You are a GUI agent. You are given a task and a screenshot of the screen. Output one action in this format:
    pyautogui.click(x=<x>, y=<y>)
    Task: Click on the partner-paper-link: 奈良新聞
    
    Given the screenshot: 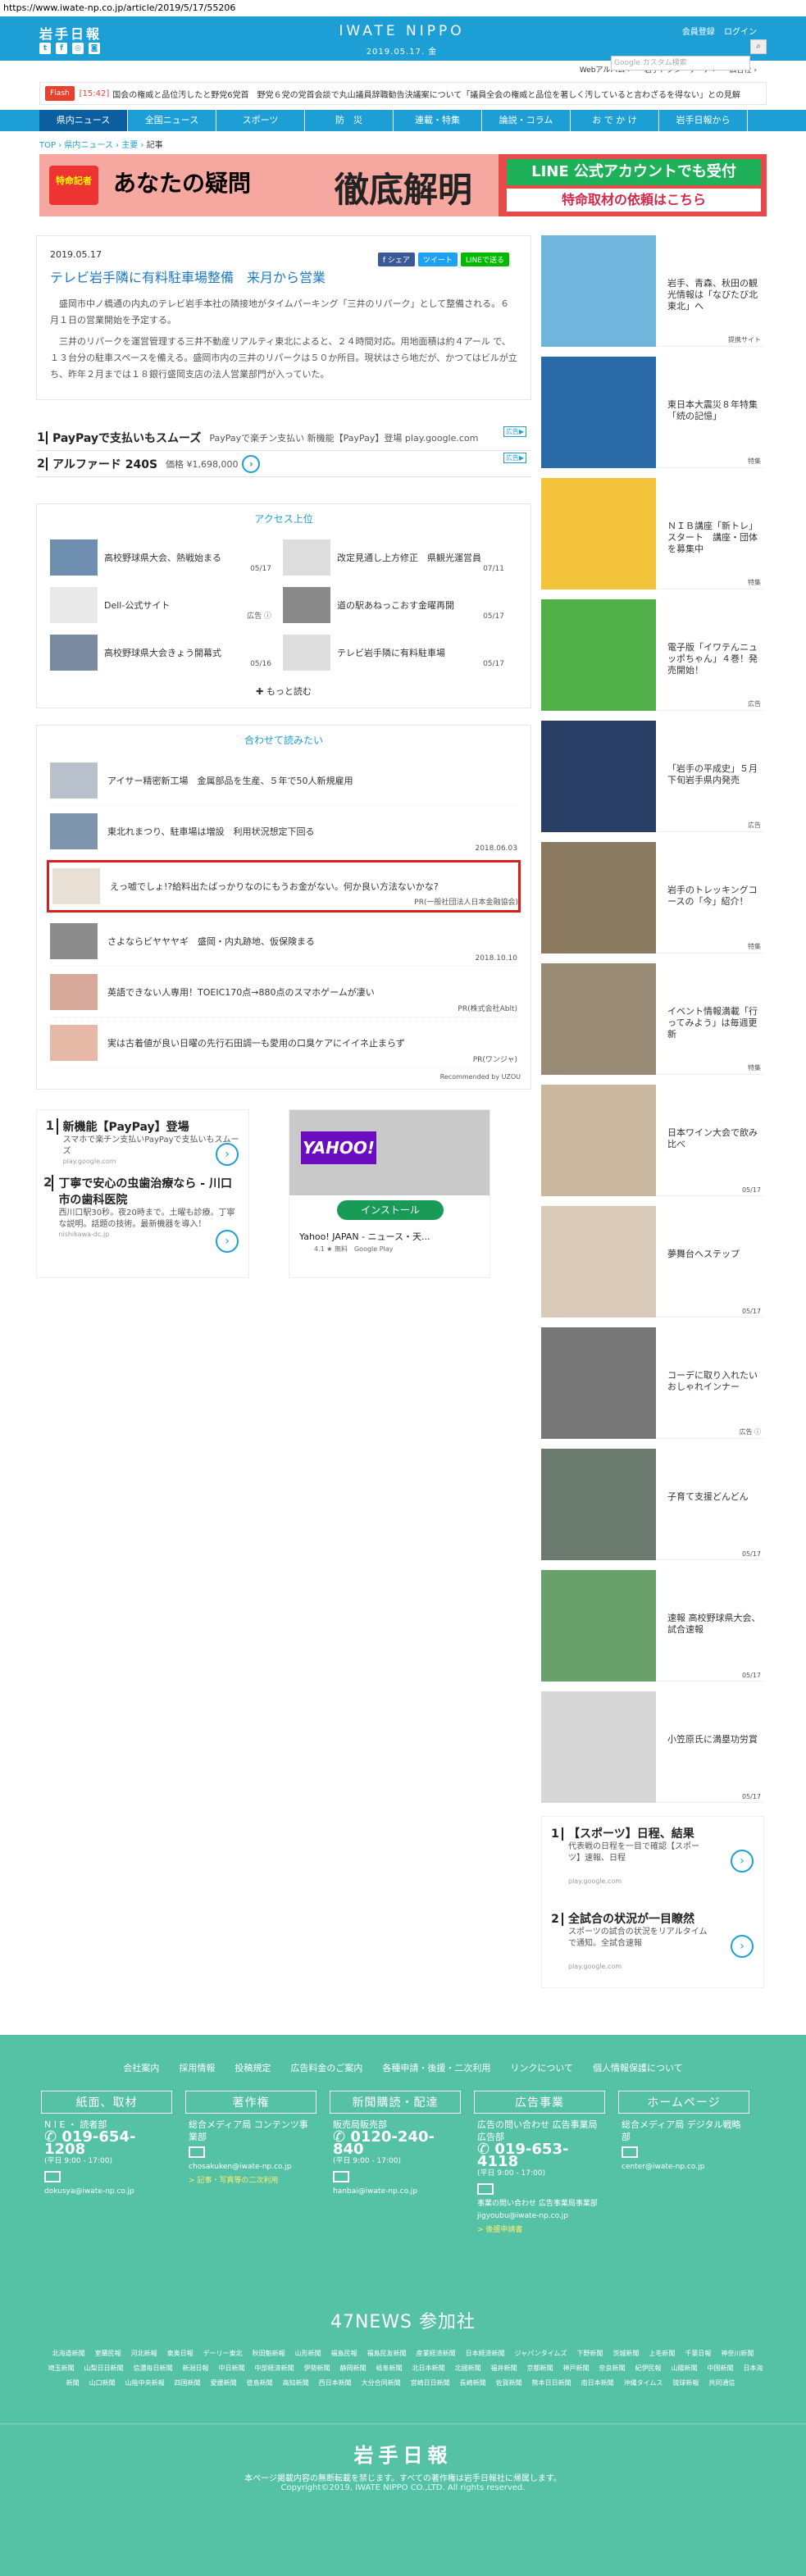 What is the action you would take?
    pyautogui.click(x=612, y=2368)
    